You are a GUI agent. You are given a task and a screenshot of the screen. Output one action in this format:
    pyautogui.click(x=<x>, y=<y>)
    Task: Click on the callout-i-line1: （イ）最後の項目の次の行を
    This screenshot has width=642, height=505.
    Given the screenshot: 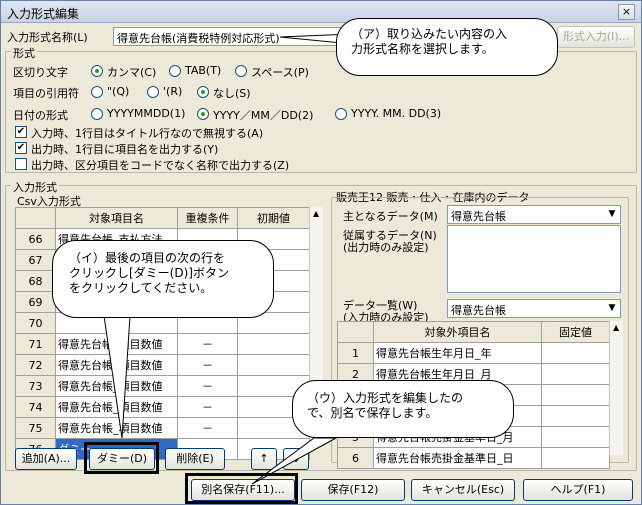 What is the action you would take?
    pyautogui.click(x=147, y=258)
    